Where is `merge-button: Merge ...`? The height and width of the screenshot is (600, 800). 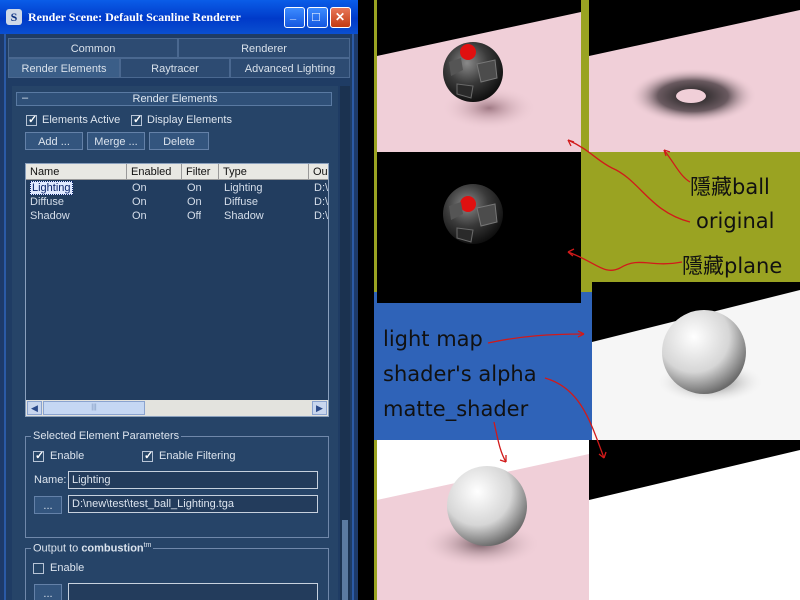 merge-button: Merge ... is located at coordinates (116, 141).